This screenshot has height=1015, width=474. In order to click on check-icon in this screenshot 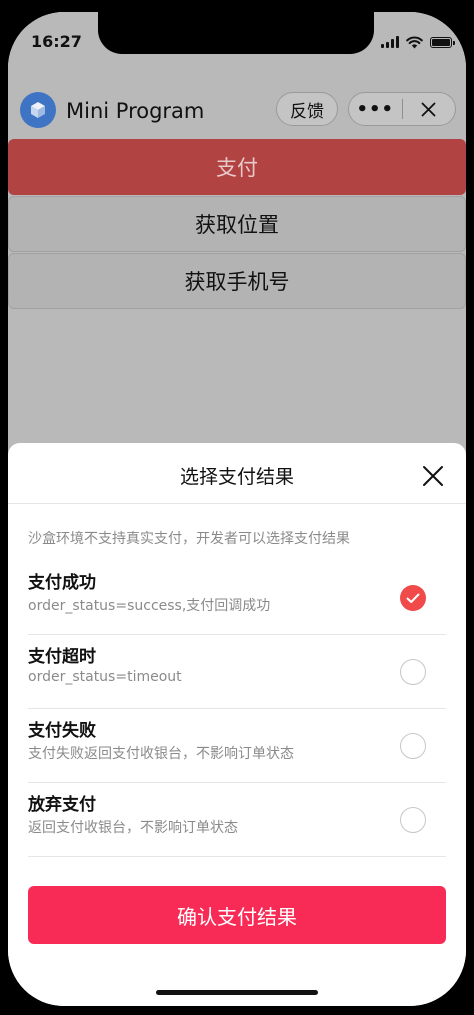, I will do `click(413, 598)`.